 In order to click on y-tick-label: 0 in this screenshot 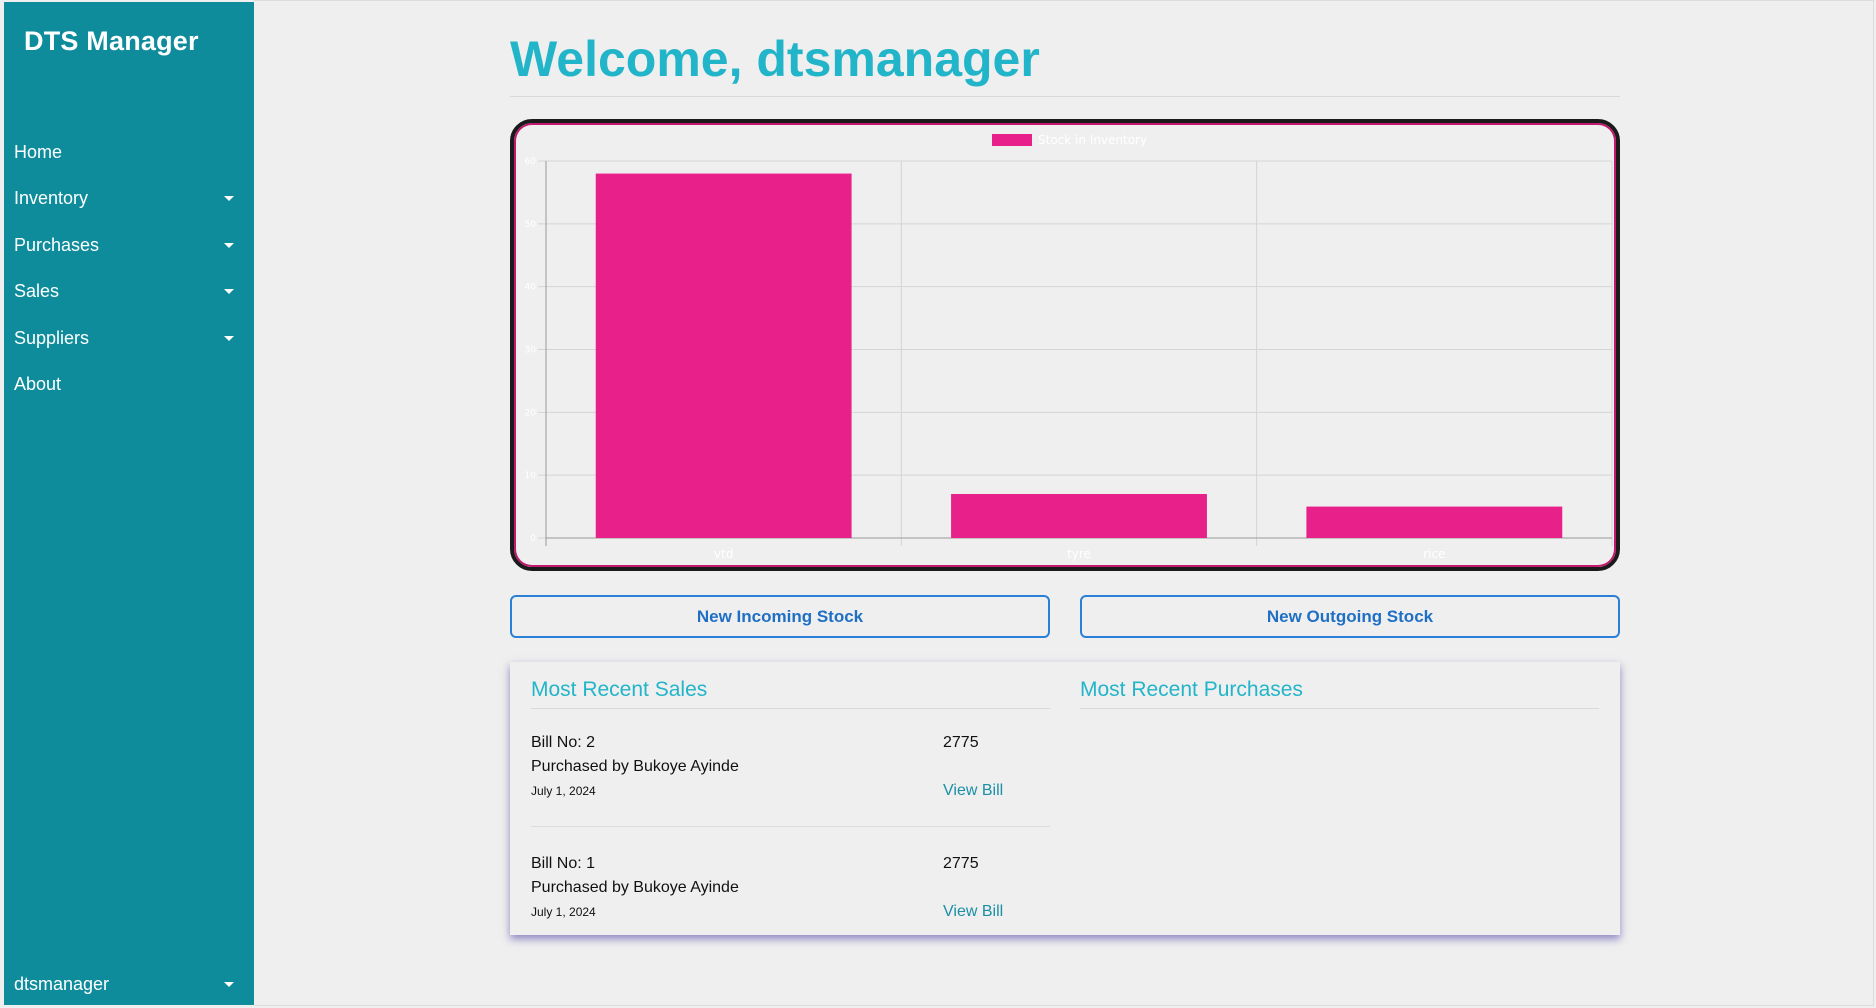, I will do `click(533, 539)`.